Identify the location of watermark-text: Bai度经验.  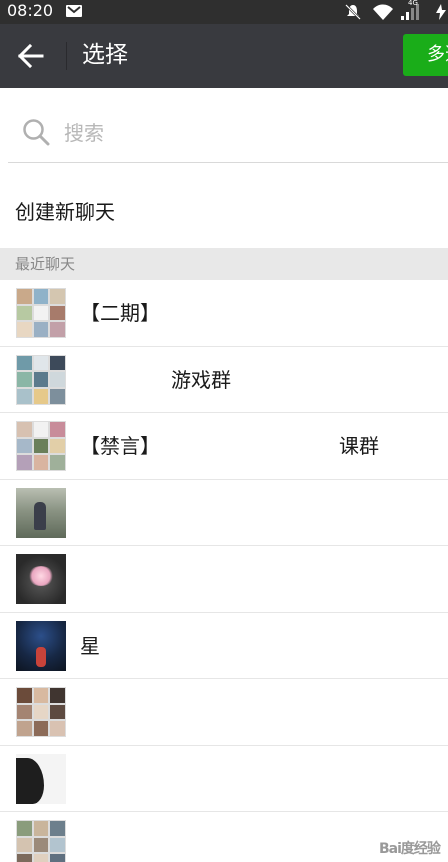
(410, 849).